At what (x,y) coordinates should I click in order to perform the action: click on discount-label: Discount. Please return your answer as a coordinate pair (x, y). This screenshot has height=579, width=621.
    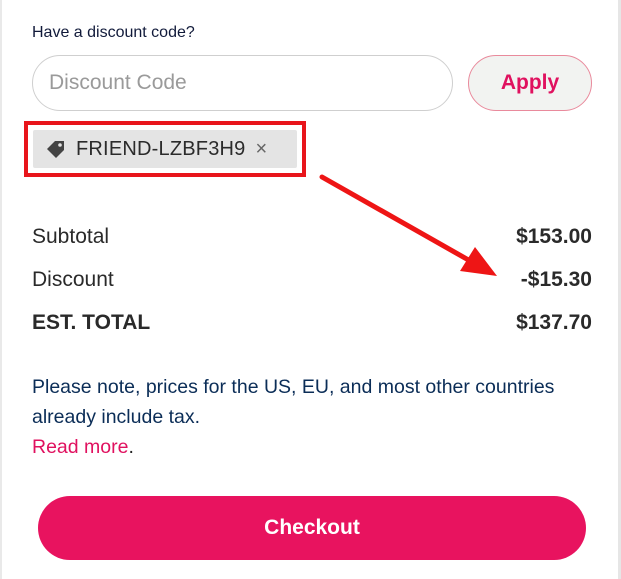
    Looking at the image, I should click on (73, 279).